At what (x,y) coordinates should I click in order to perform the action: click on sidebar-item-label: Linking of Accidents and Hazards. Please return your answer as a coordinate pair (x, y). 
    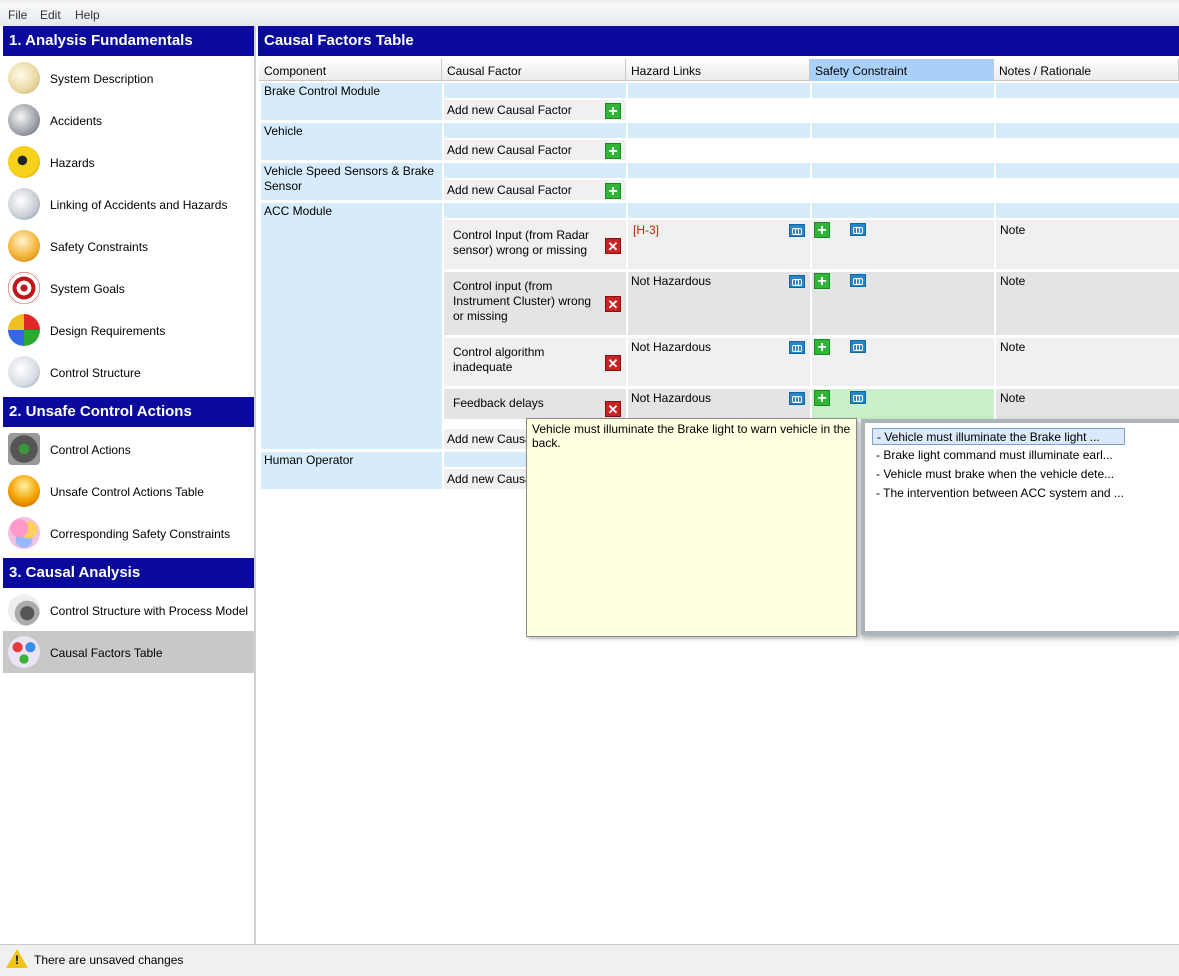
    Looking at the image, I should click on (139, 205).